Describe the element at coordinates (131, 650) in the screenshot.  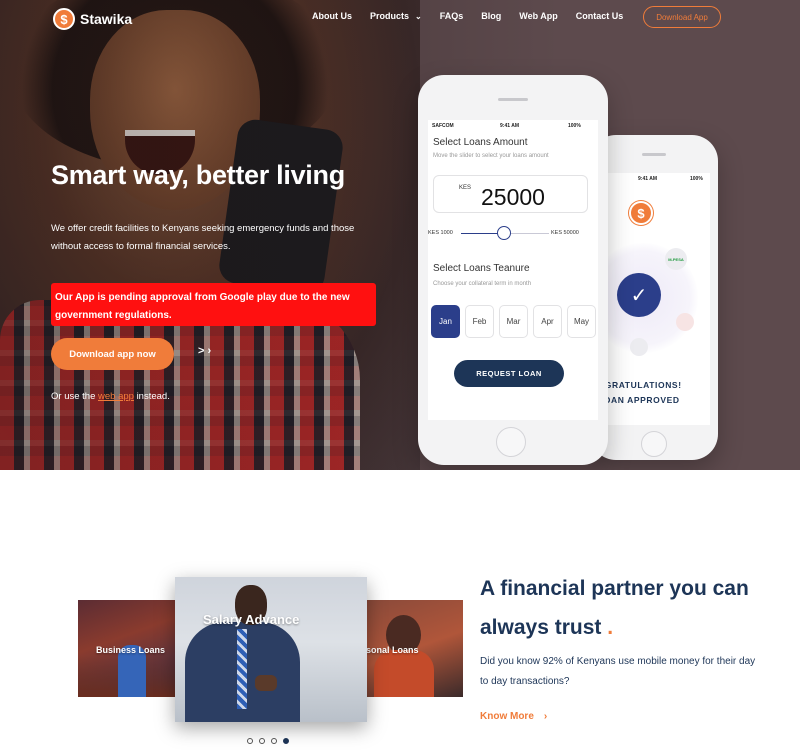
I see `slide-label: Business Loans` at that location.